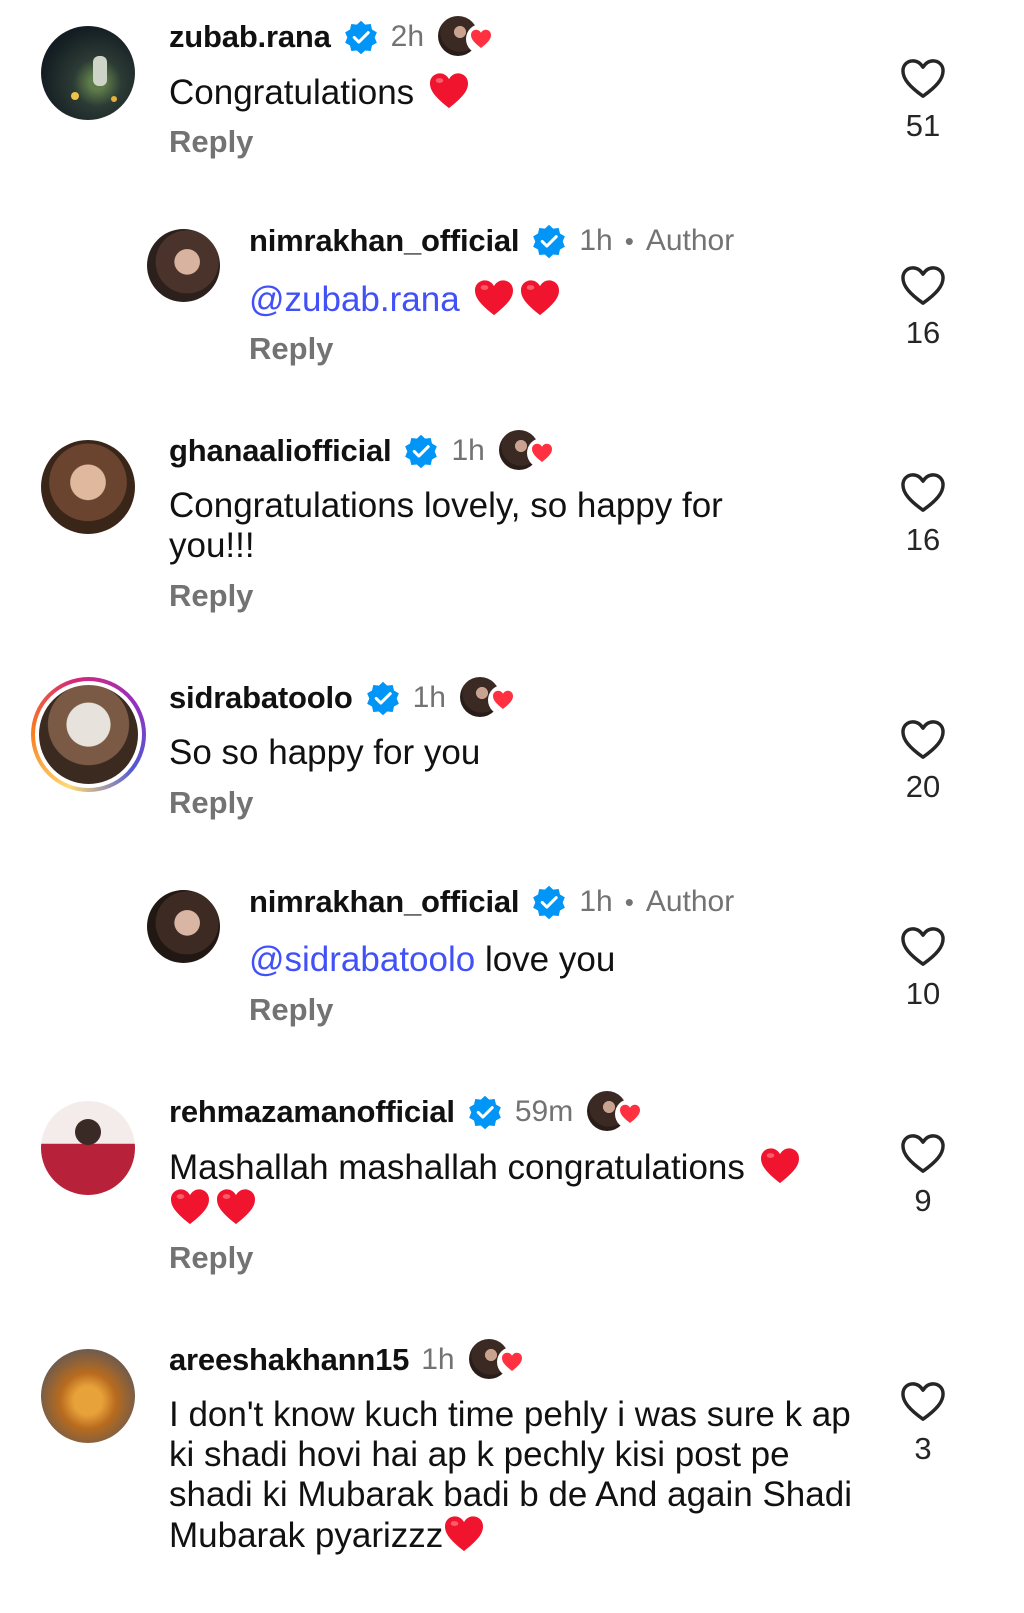 The width and height of the screenshot is (1024, 1613). What do you see at coordinates (250, 37) in the screenshot?
I see `username: zubab.rana` at bounding box center [250, 37].